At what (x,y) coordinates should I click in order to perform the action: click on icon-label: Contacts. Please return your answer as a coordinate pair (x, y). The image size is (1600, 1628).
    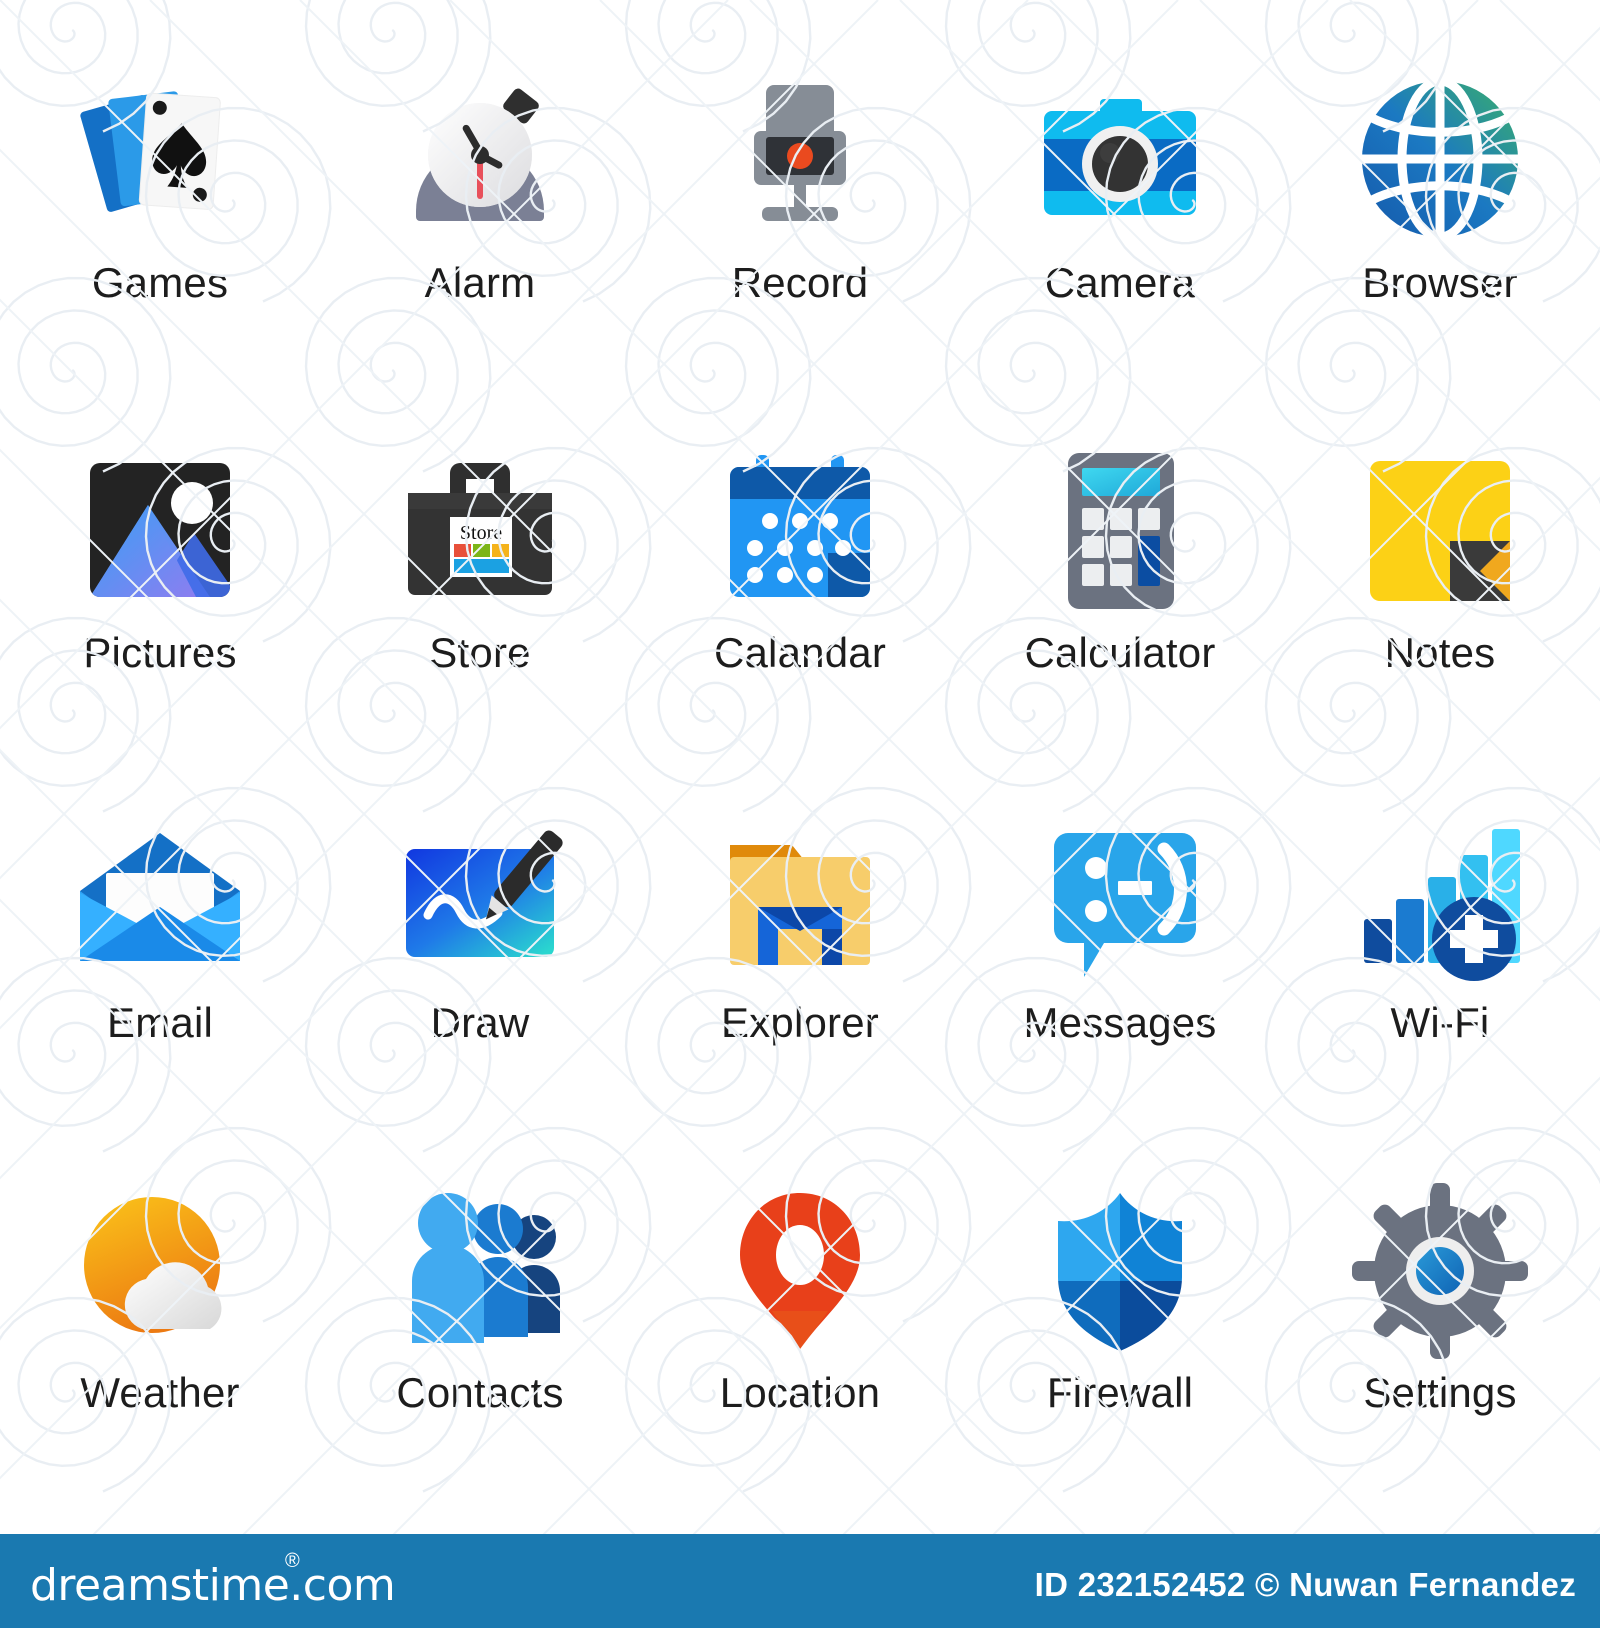
    Looking at the image, I should click on (480, 1392).